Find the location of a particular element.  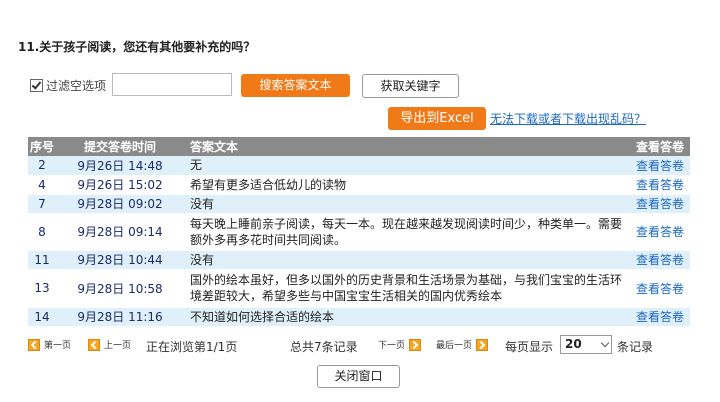

row-id: 11 is located at coordinates (42, 260).